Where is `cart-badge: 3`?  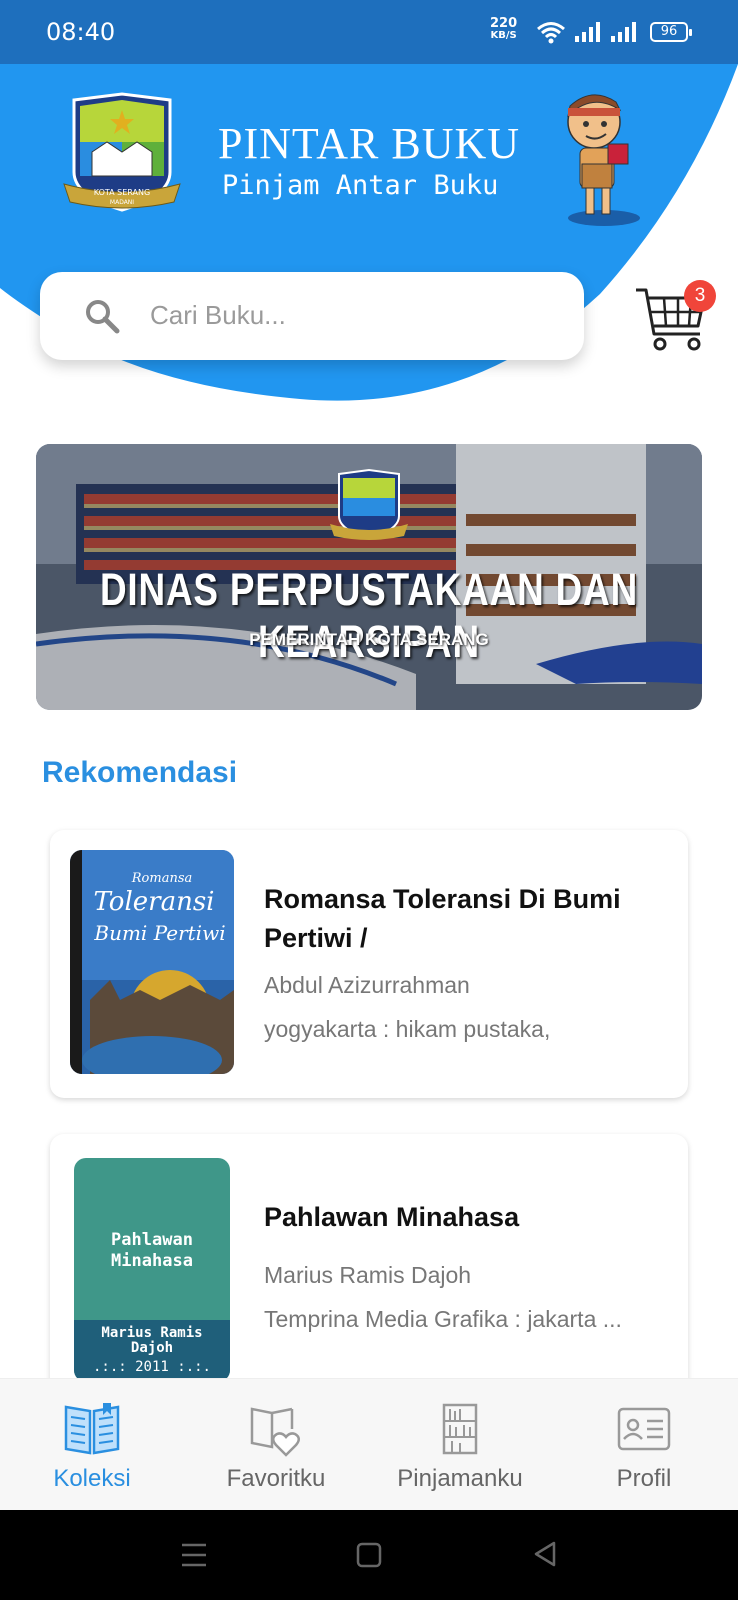
cart-badge: 3 is located at coordinates (700, 296).